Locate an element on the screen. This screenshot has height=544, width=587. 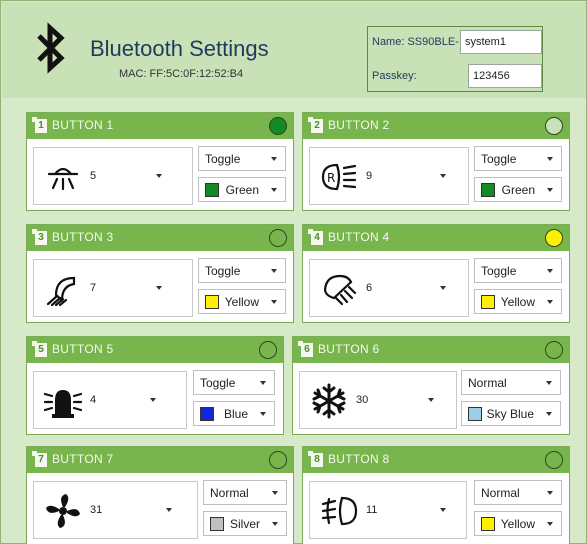
dome-light-icon is located at coordinates (63, 179).